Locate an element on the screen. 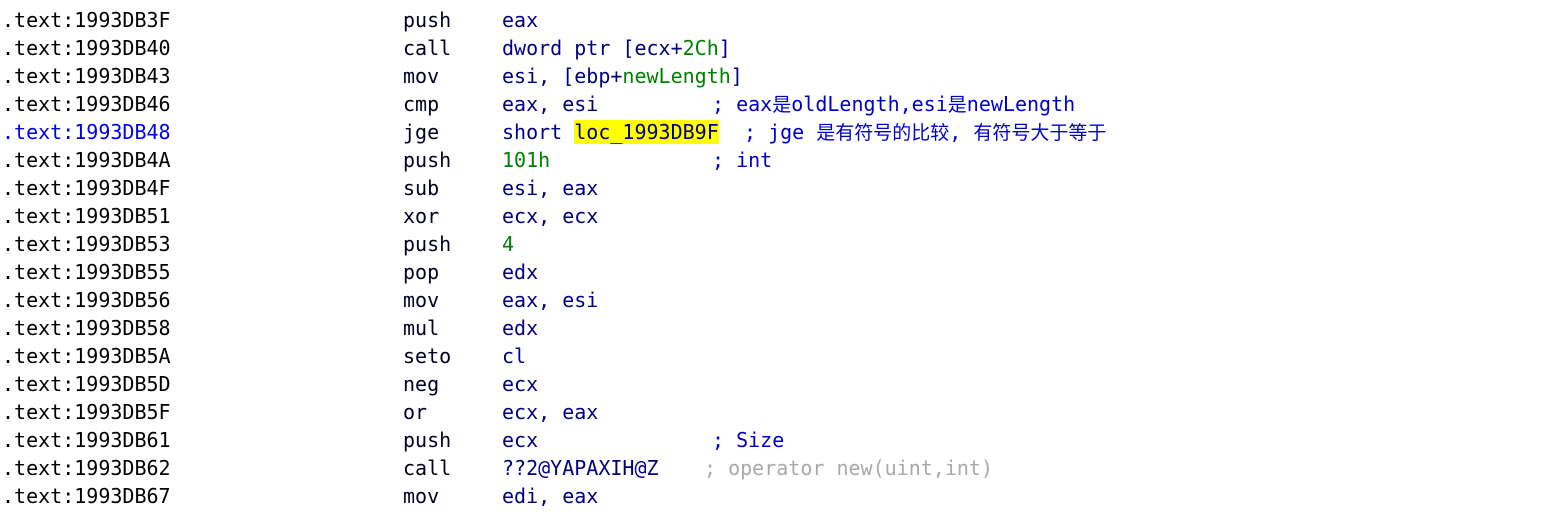 The width and height of the screenshot is (1544, 514). operand-token: 4 is located at coordinates (508, 244).